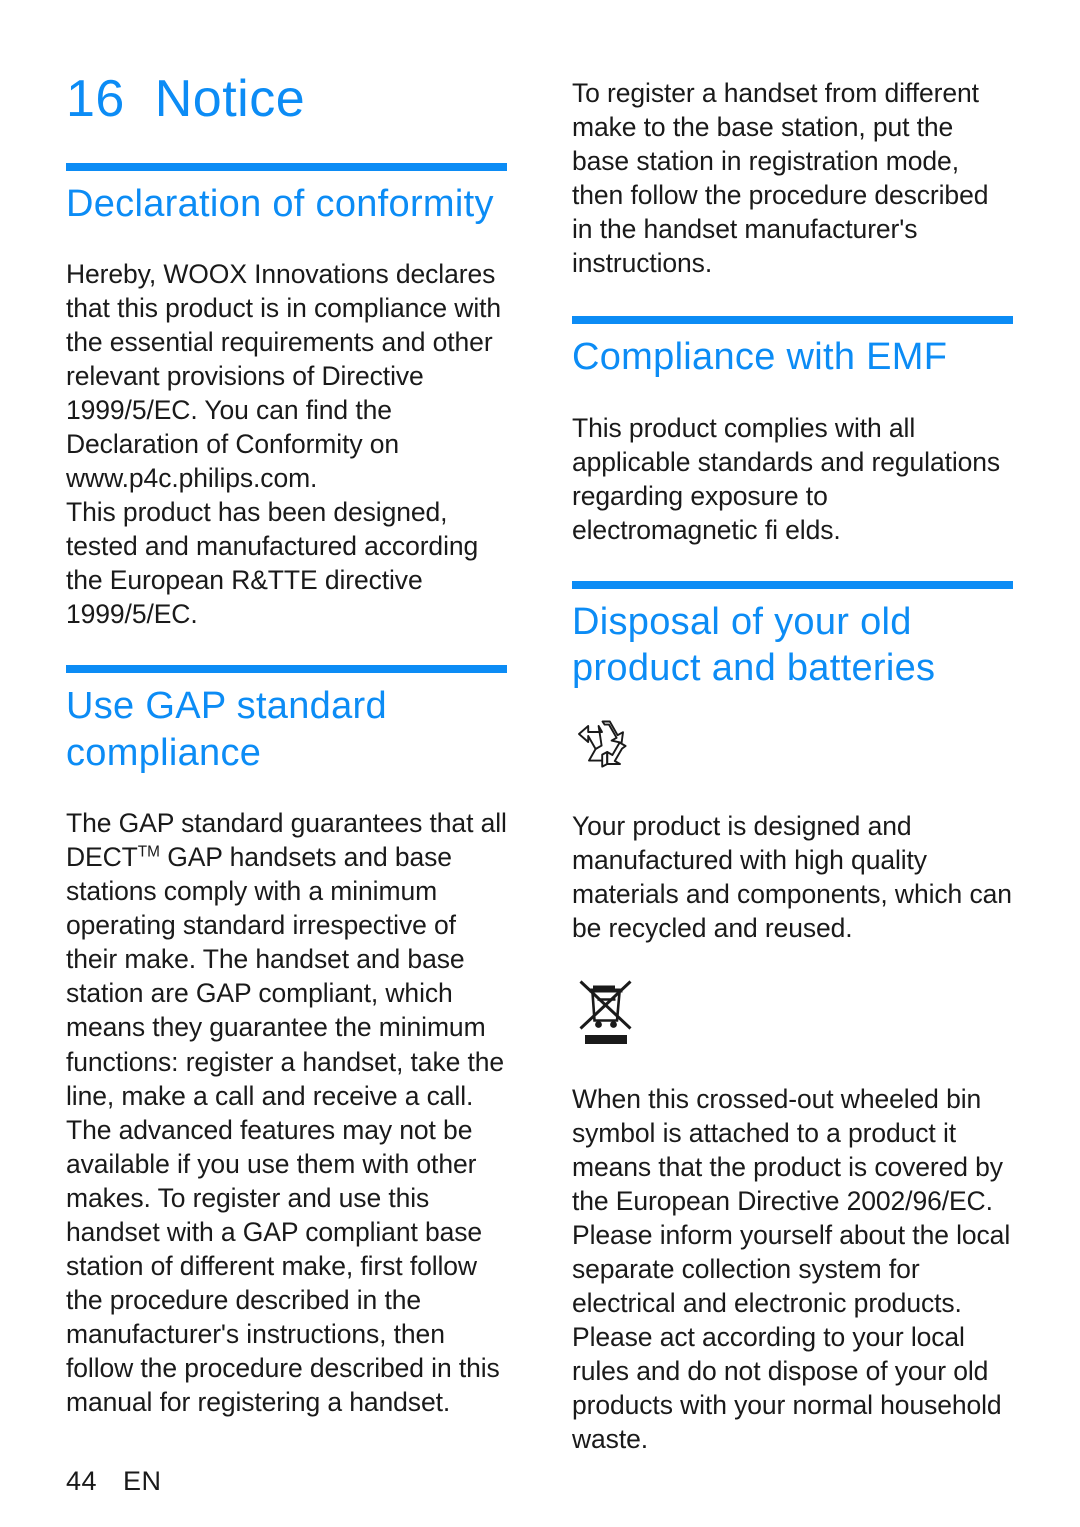  I want to click on section-heading-compliance-with-emf: Compliance with EMF, so click(760, 357).